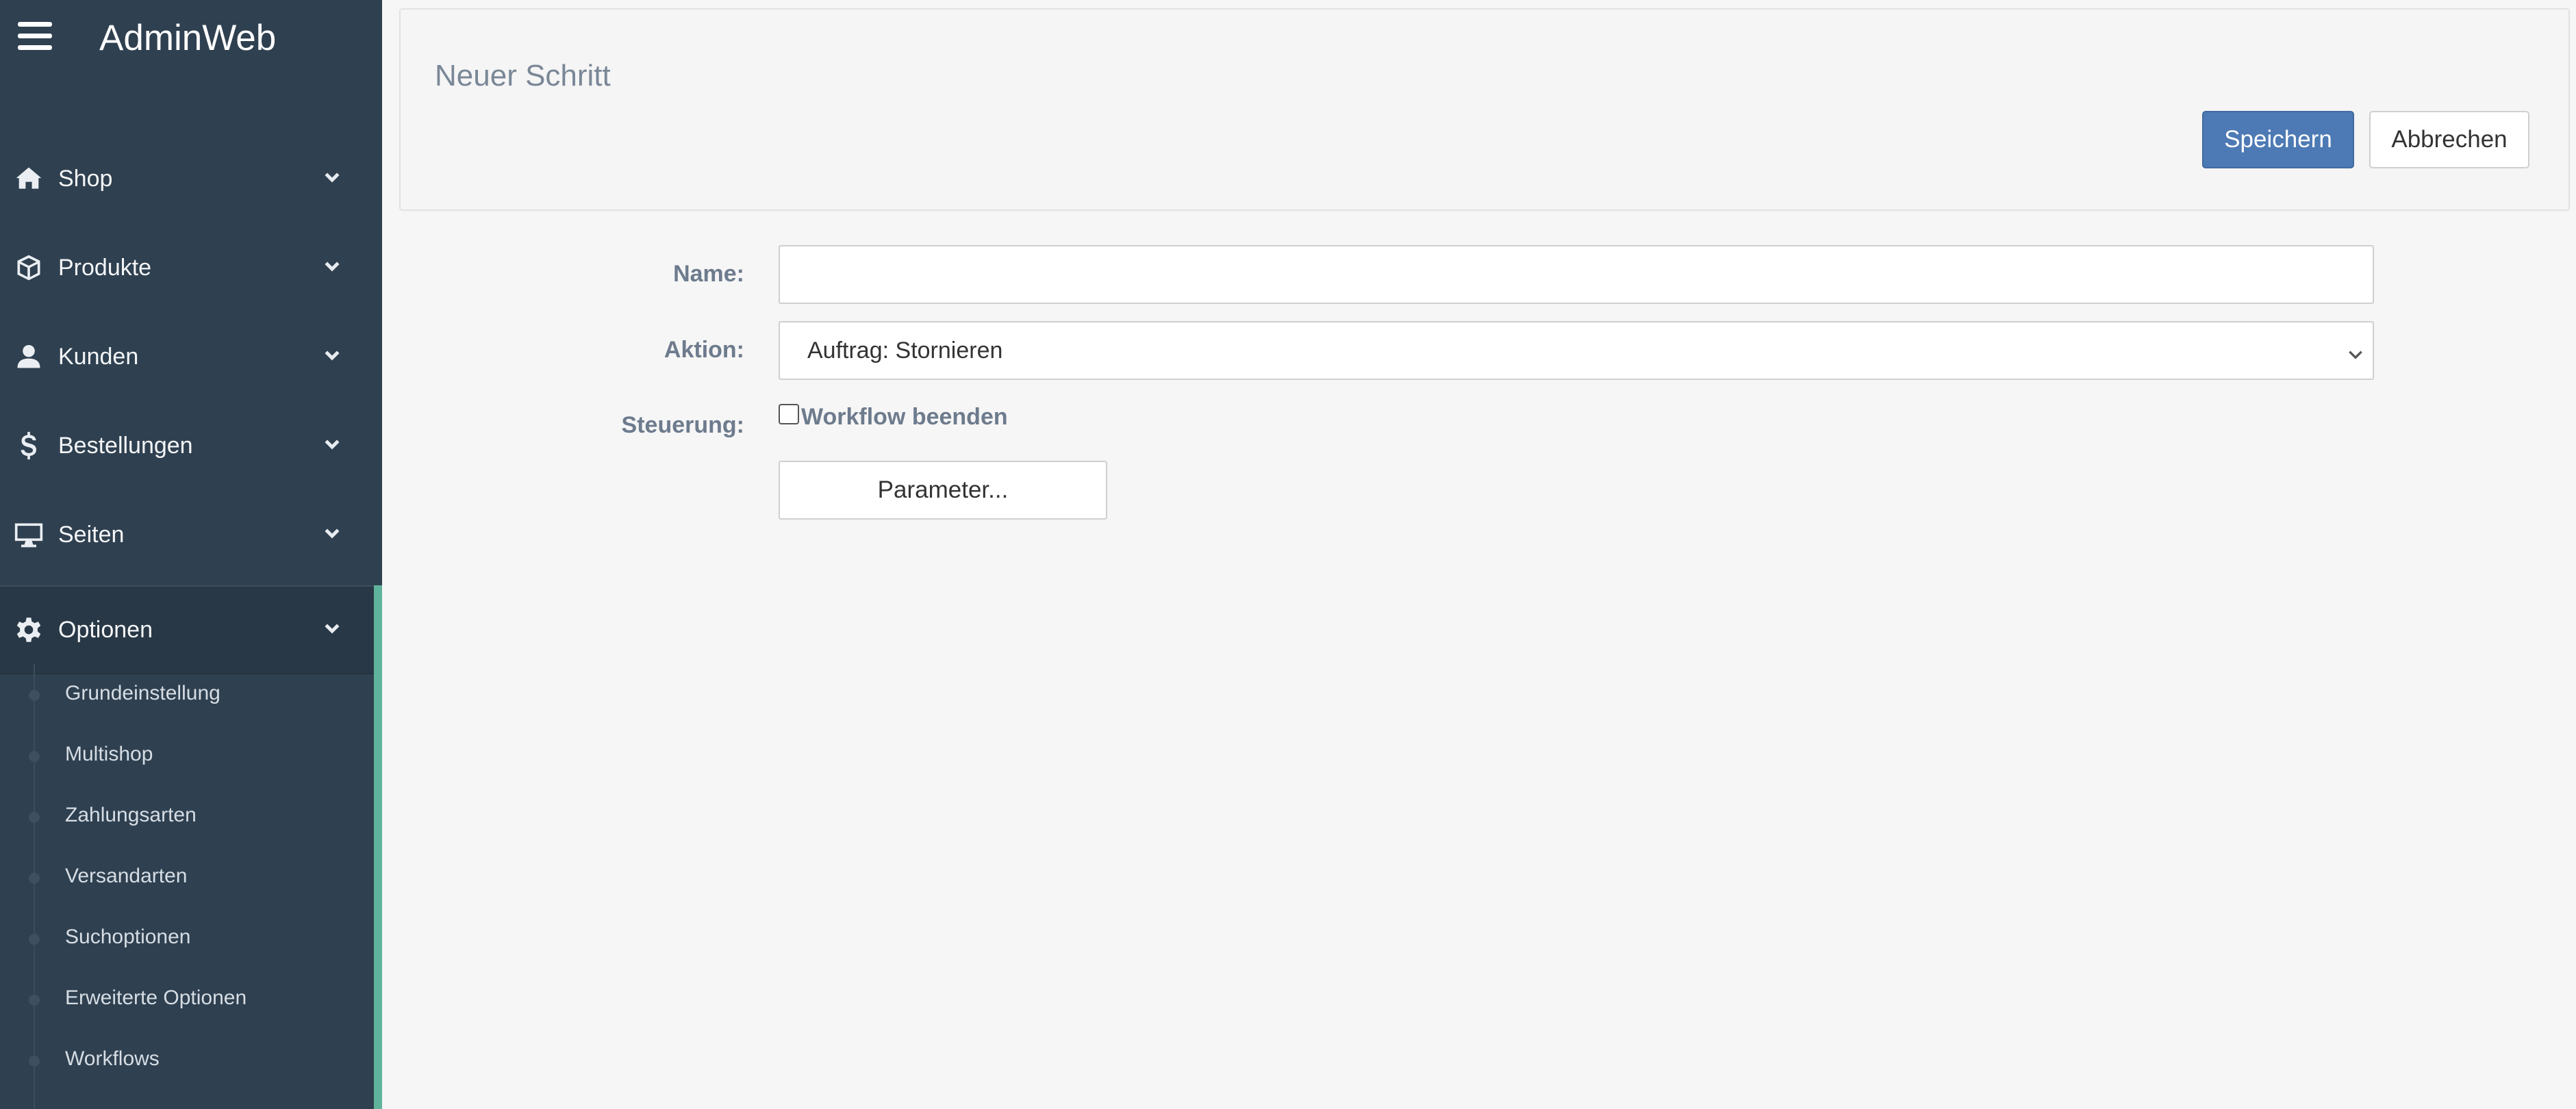 Image resolution: width=2576 pixels, height=1109 pixels. I want to click on sidebar-item-label: Produkte, so click(105, 267).